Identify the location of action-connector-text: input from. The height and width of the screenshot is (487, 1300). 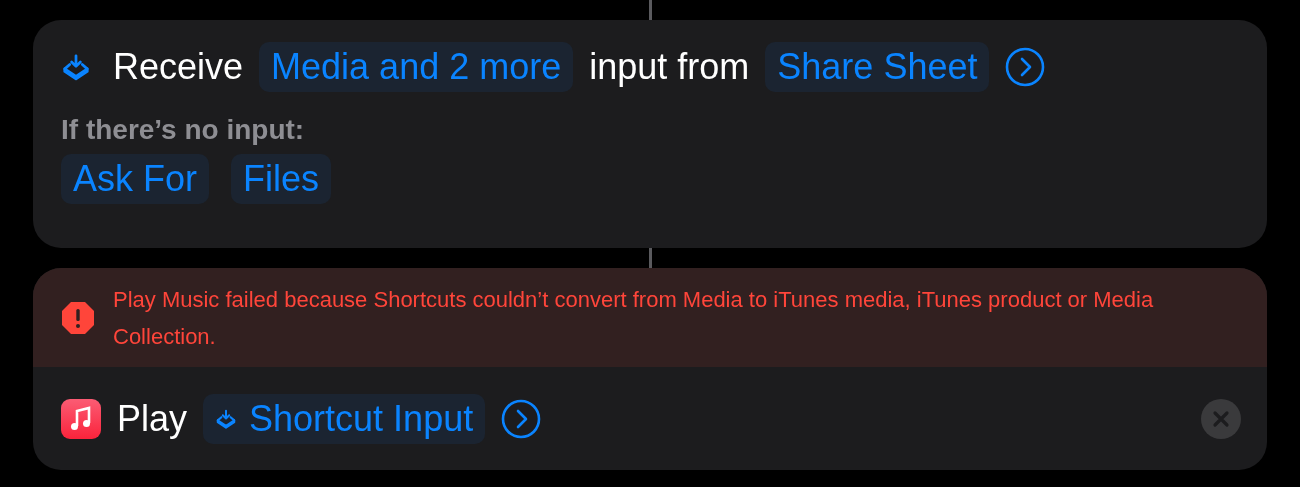
(669, 67).